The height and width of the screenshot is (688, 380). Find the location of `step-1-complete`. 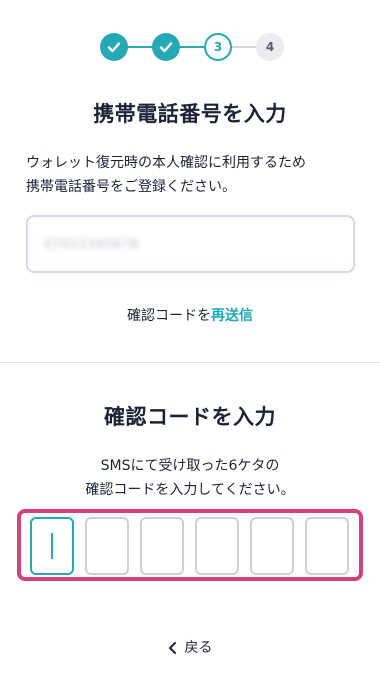

step-1-complete is located at coordinates (114, 47).